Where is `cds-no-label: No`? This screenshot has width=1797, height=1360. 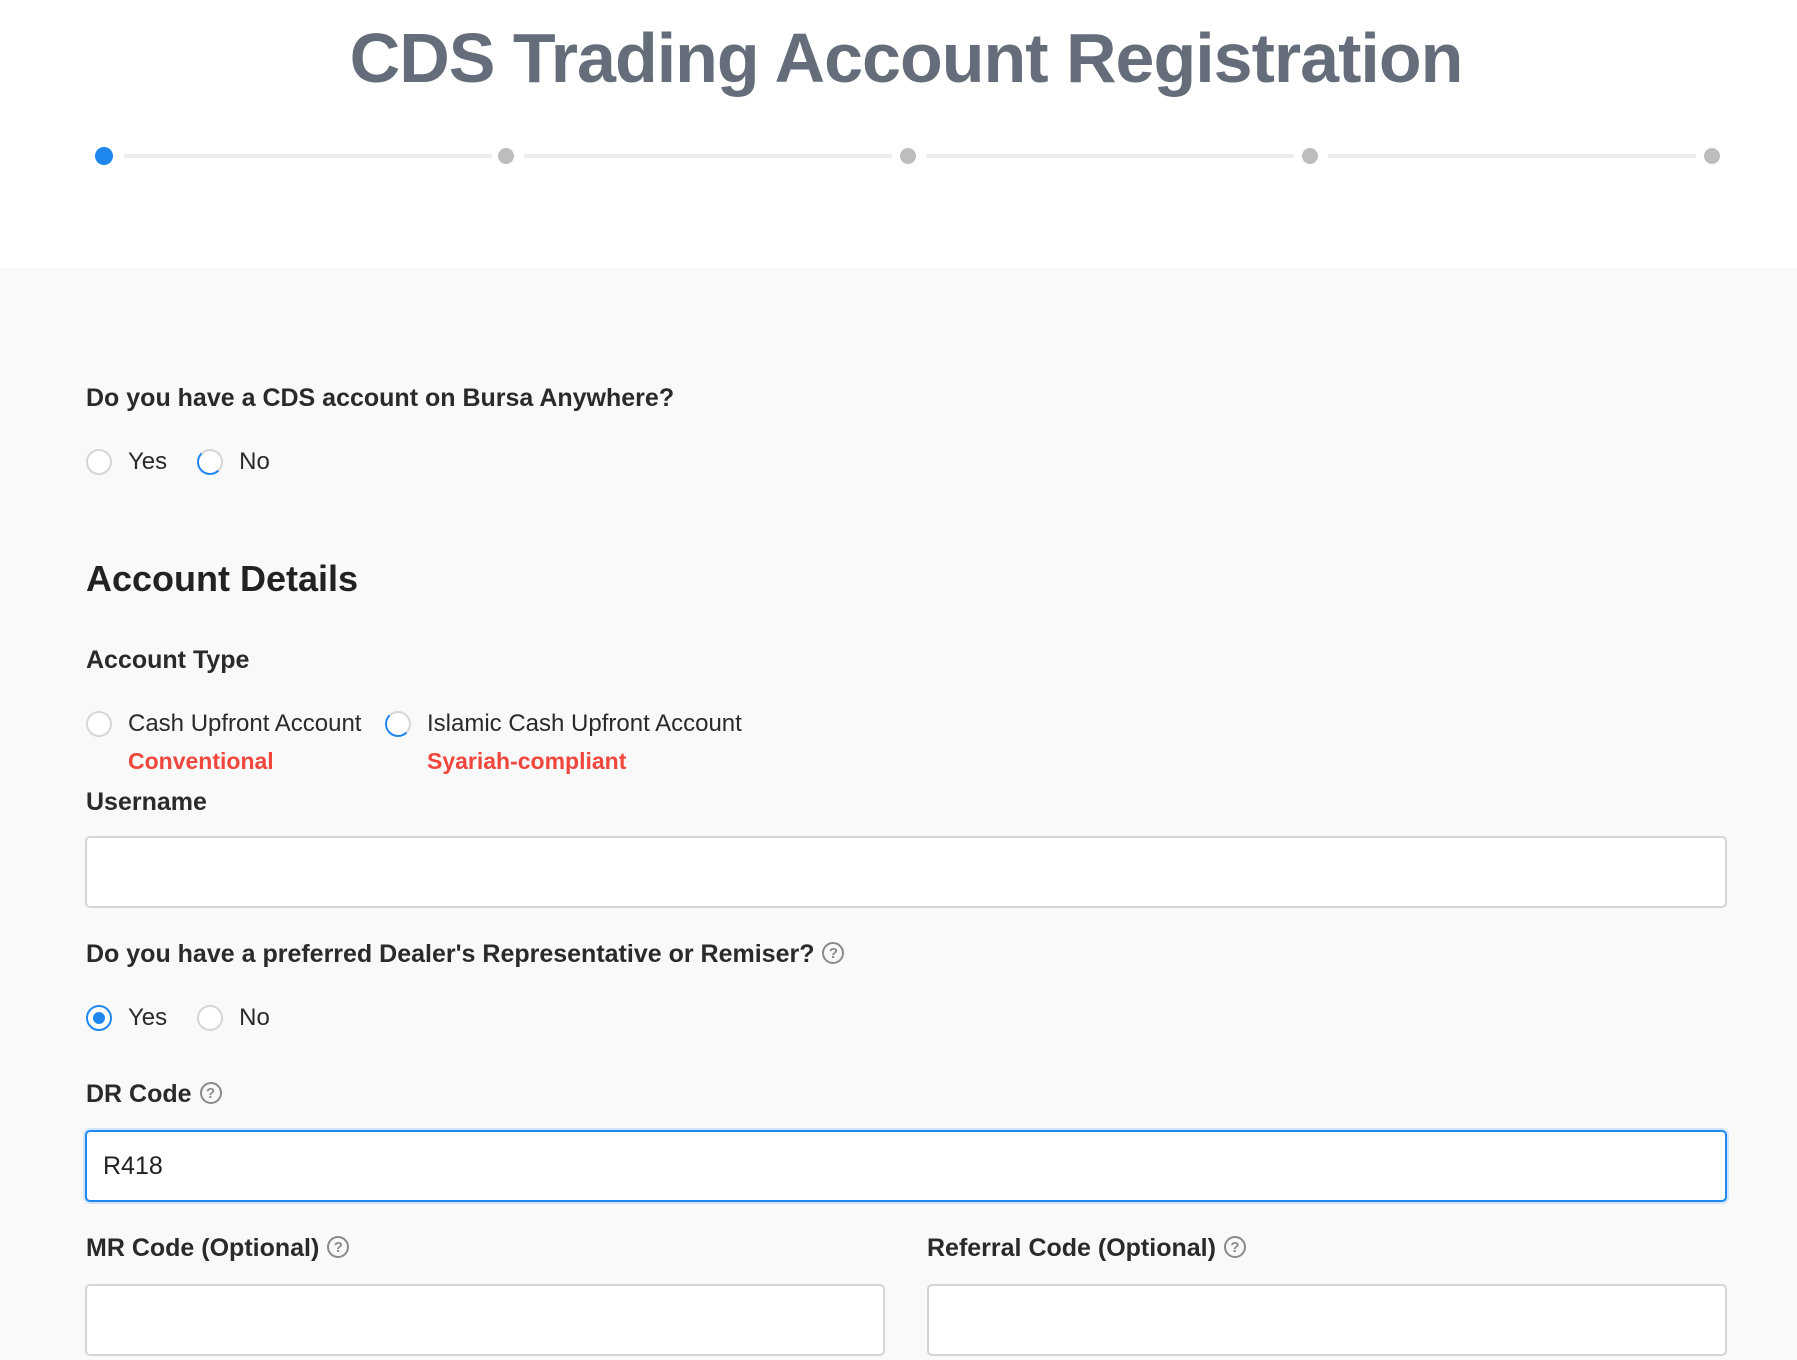 cds-no-label: No is located at coordinates (254, 461).